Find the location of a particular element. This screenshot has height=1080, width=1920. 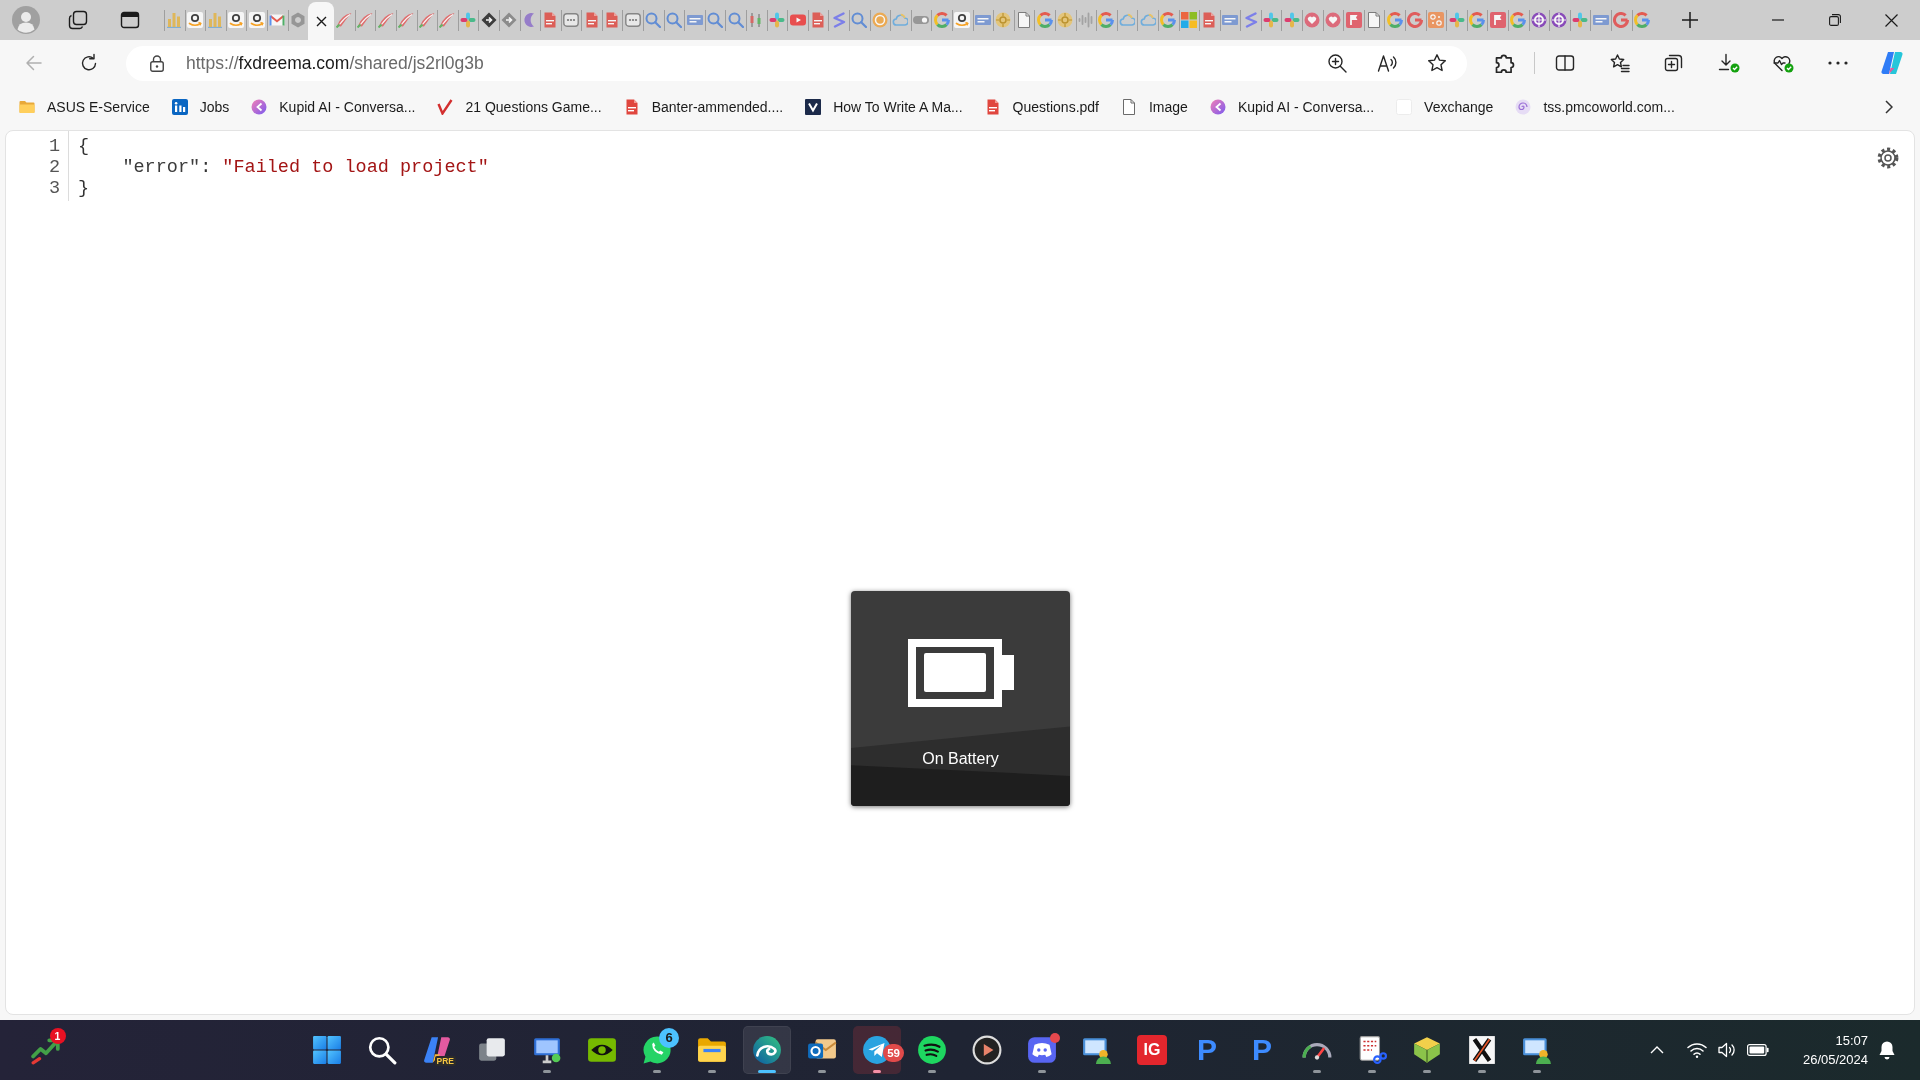

restore-icon is located at coordinates (1834, 20).